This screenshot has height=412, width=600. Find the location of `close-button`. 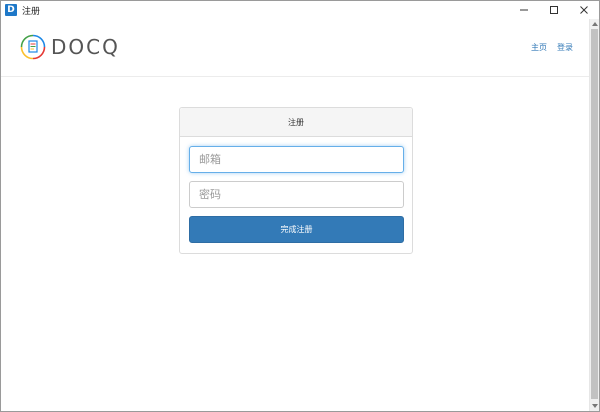

close-button is located at coordinates (584, 10).